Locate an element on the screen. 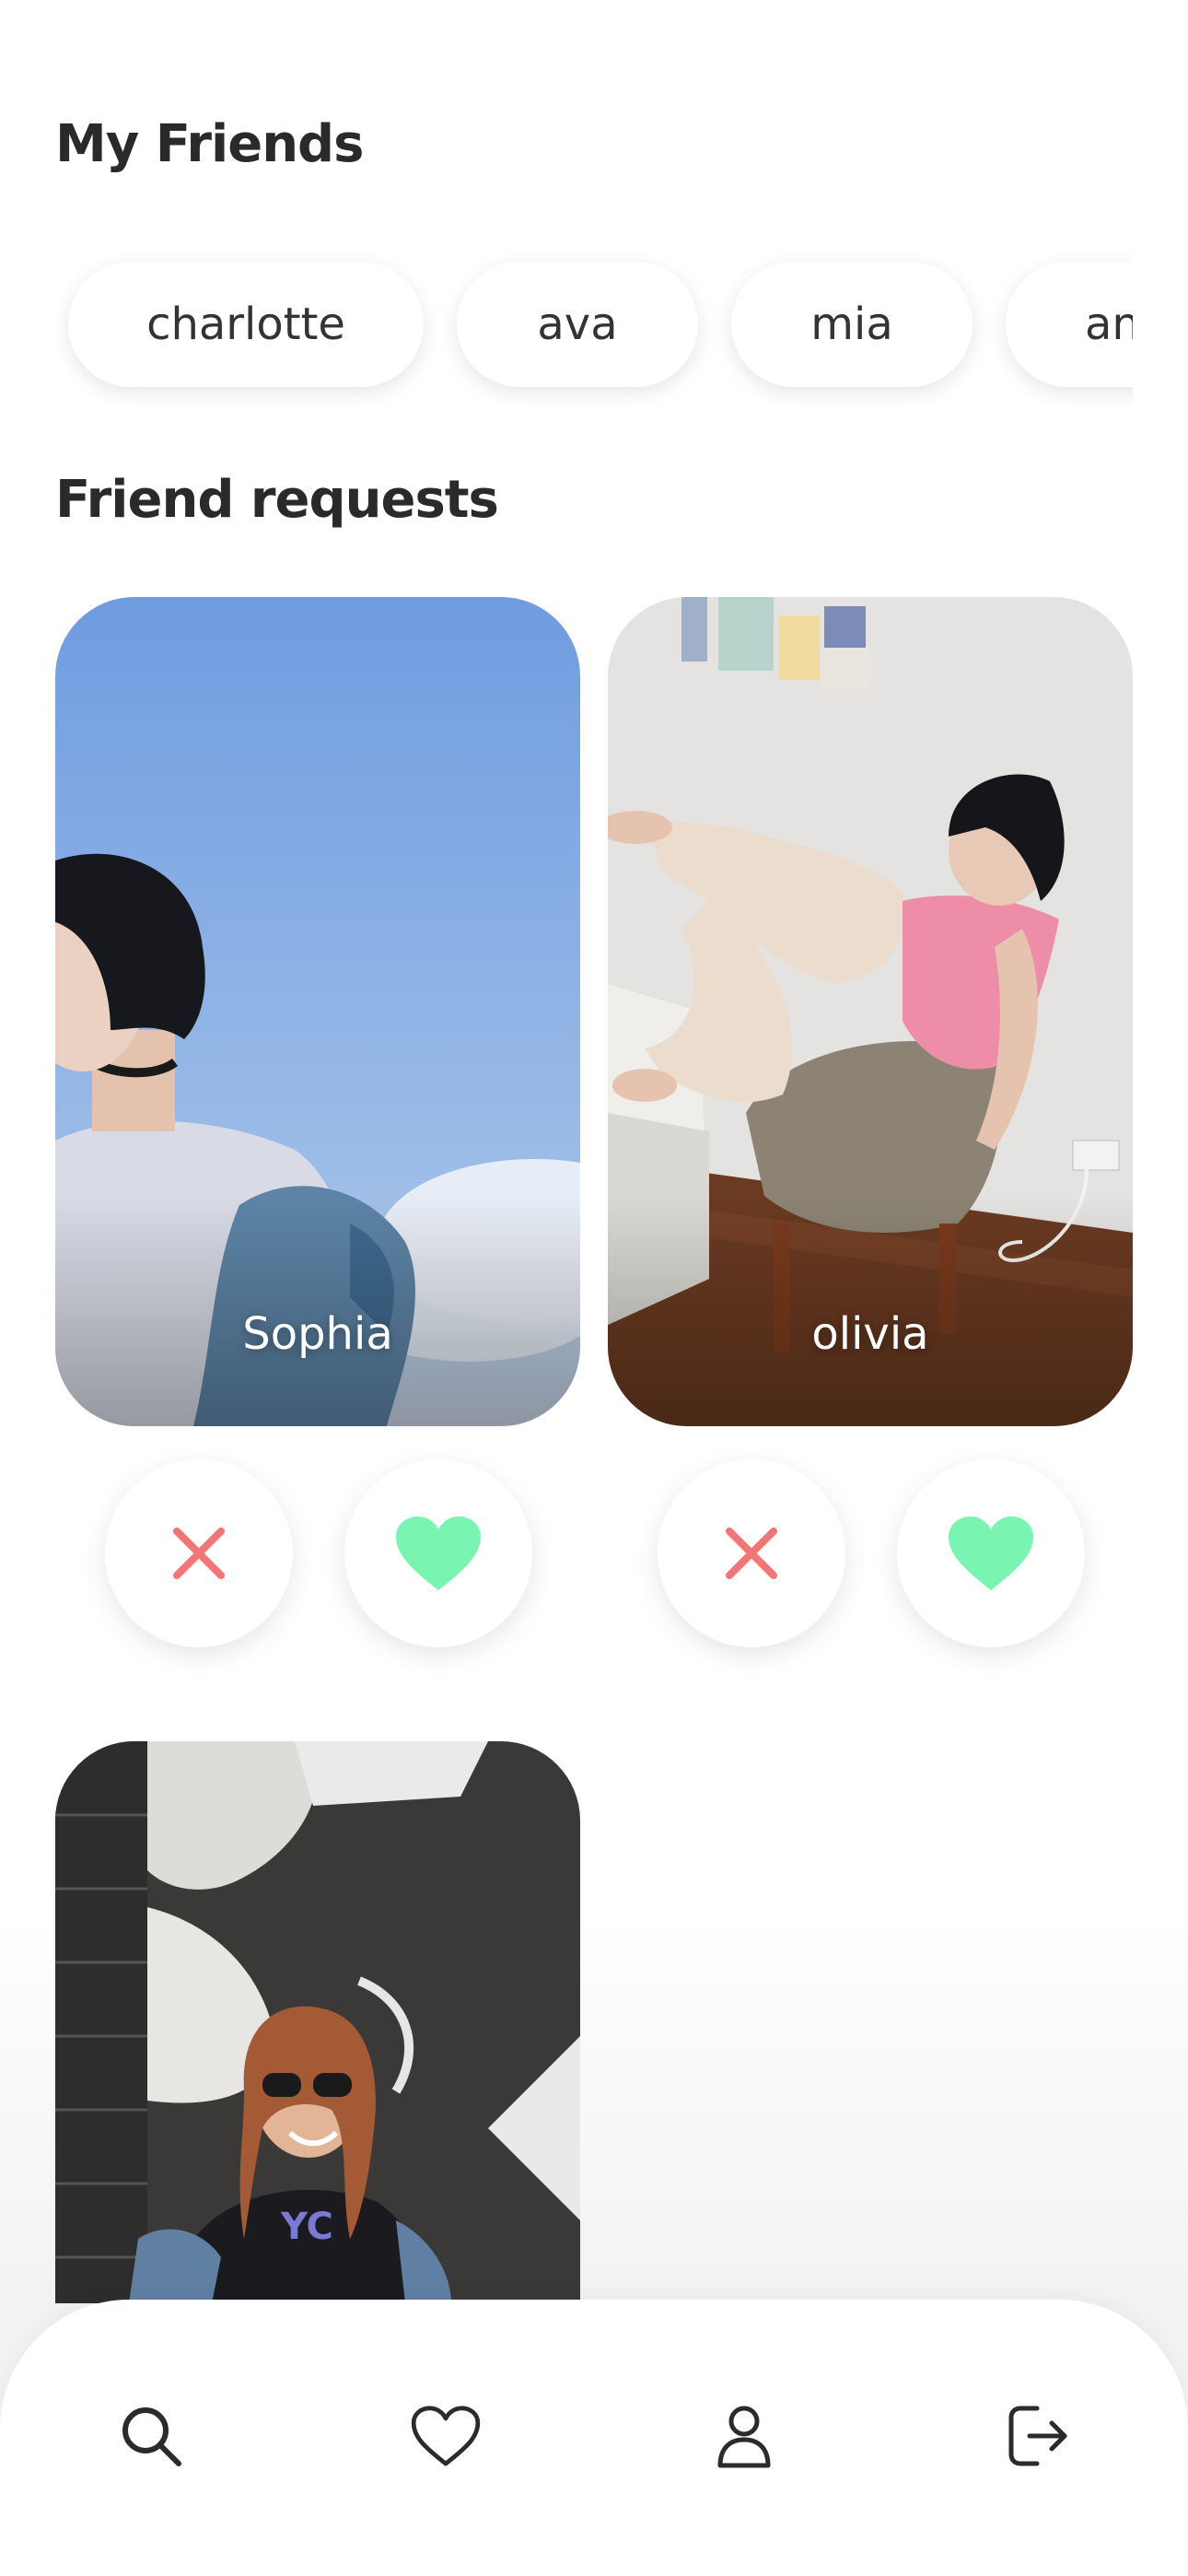 This screenshot has width=1188, height=2576. friend-chip-ava: ava is located at coordinates (577, 324).